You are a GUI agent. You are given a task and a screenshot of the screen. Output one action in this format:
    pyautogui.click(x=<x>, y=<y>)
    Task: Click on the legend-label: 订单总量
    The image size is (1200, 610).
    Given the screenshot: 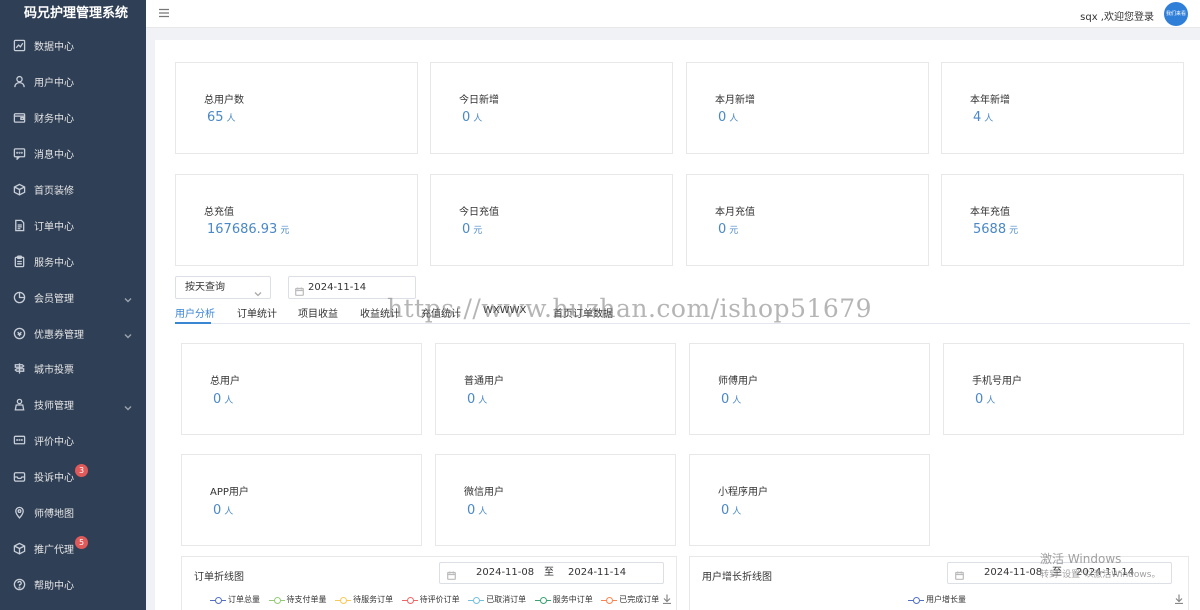 What is the action you would take?
    pyautogui.click(x=244, y=599)
    